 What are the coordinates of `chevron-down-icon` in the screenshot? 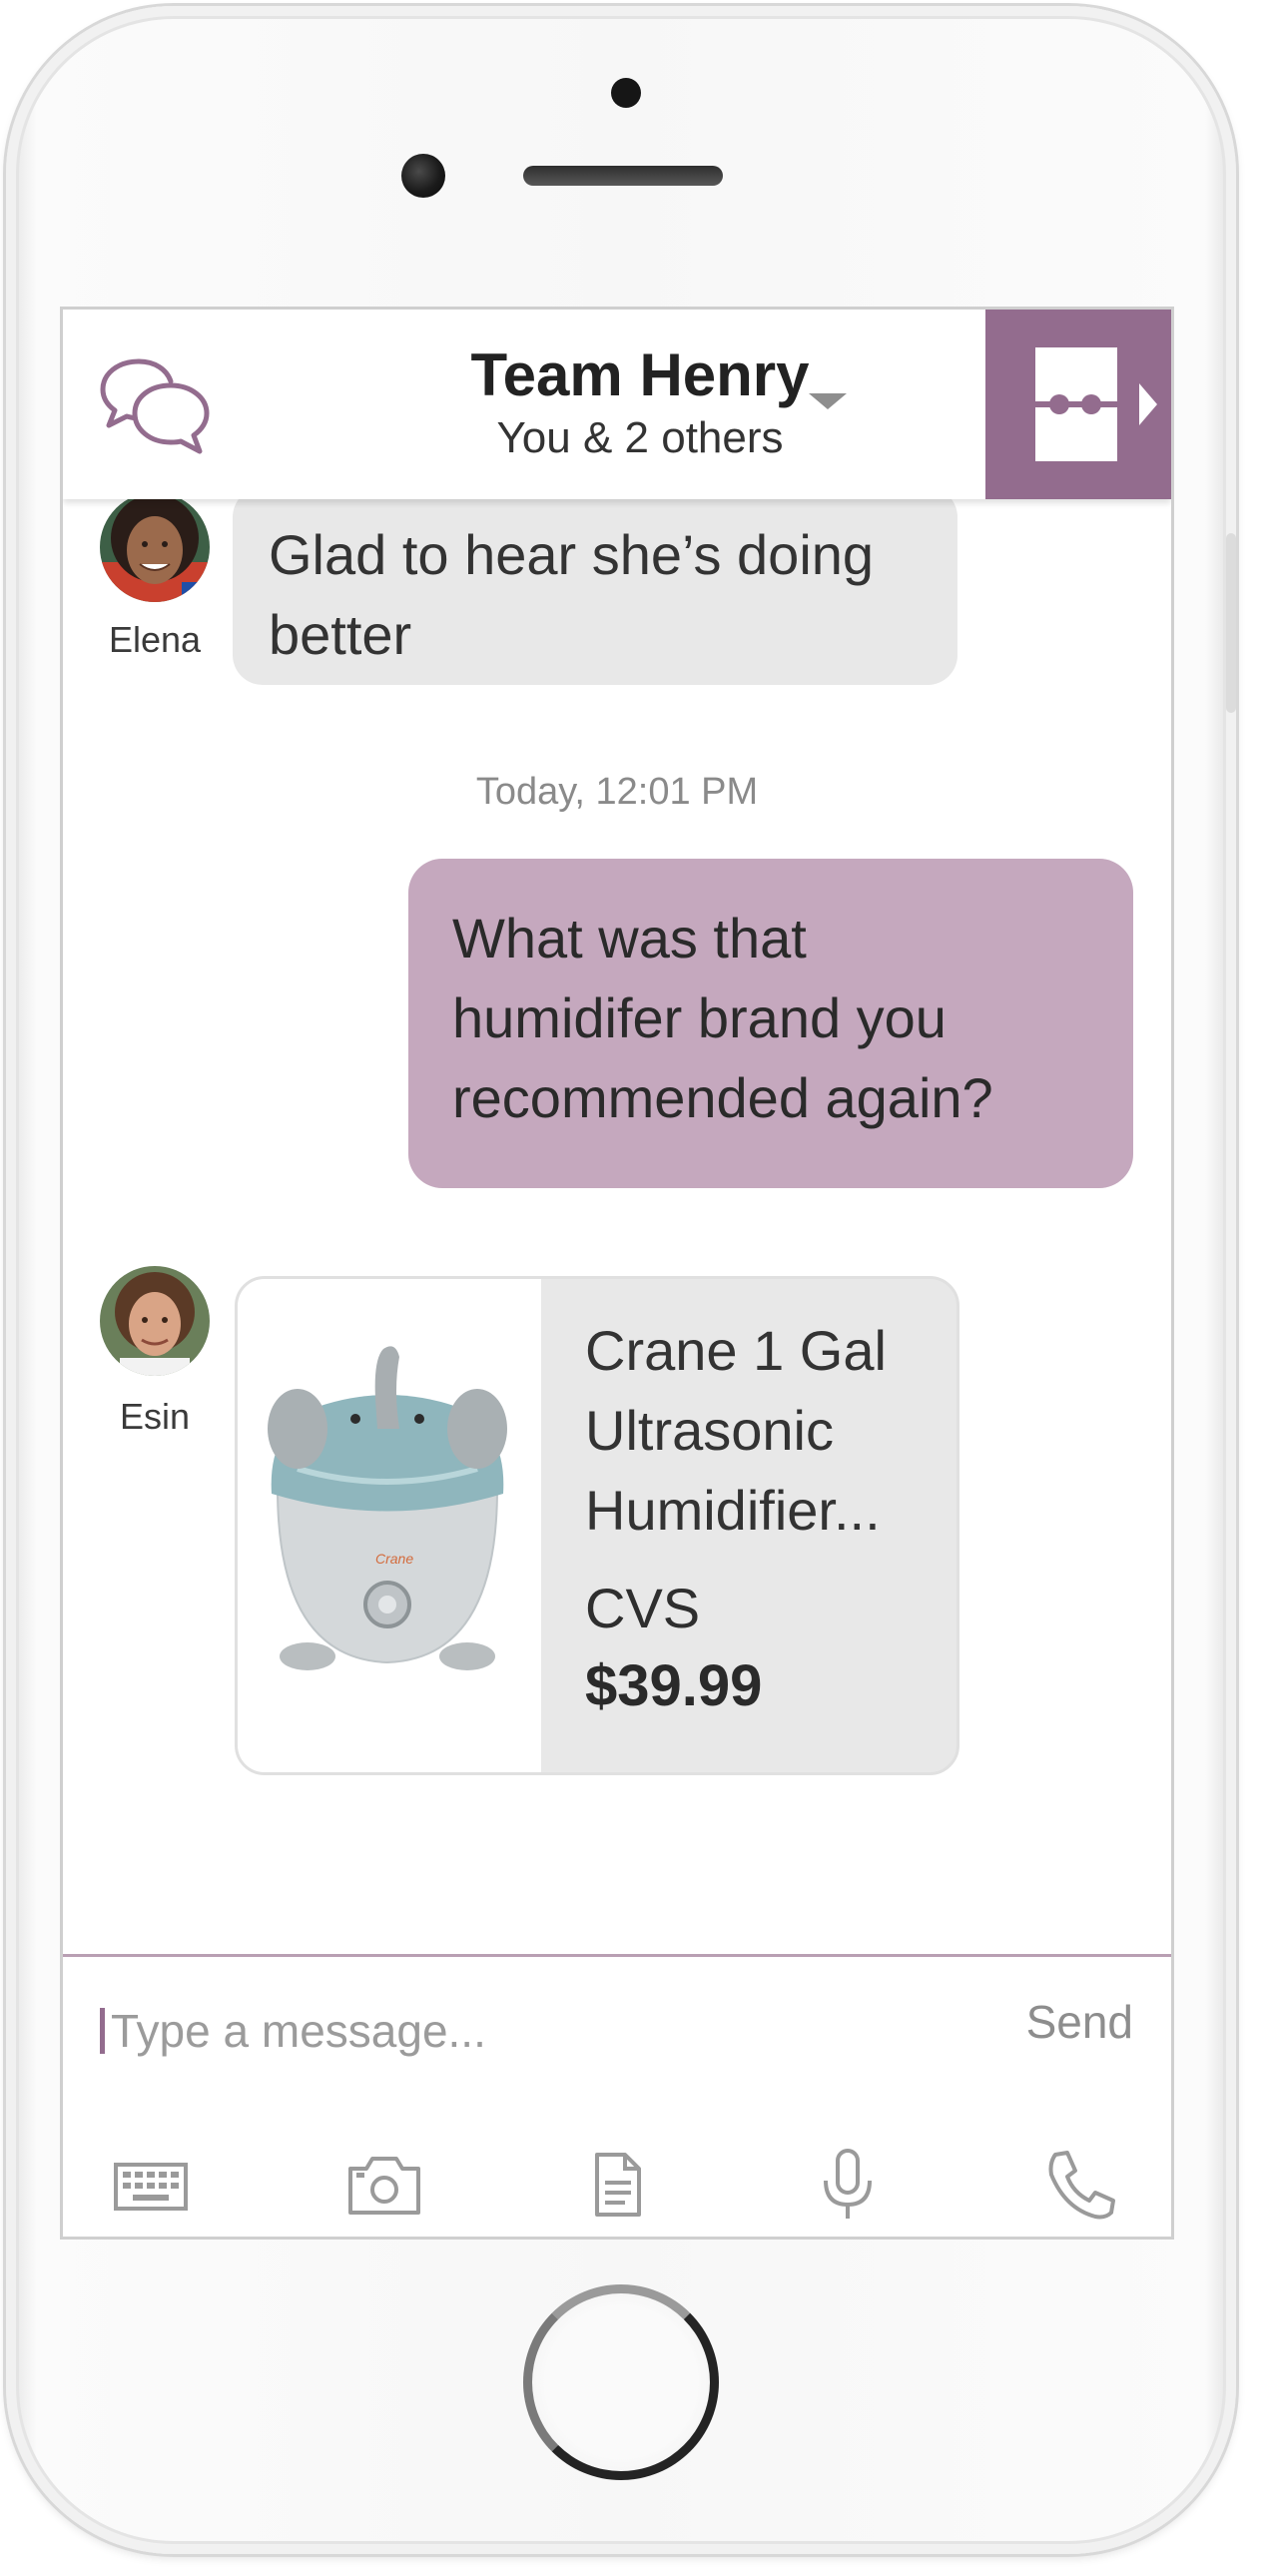 It's located at (828, 401).